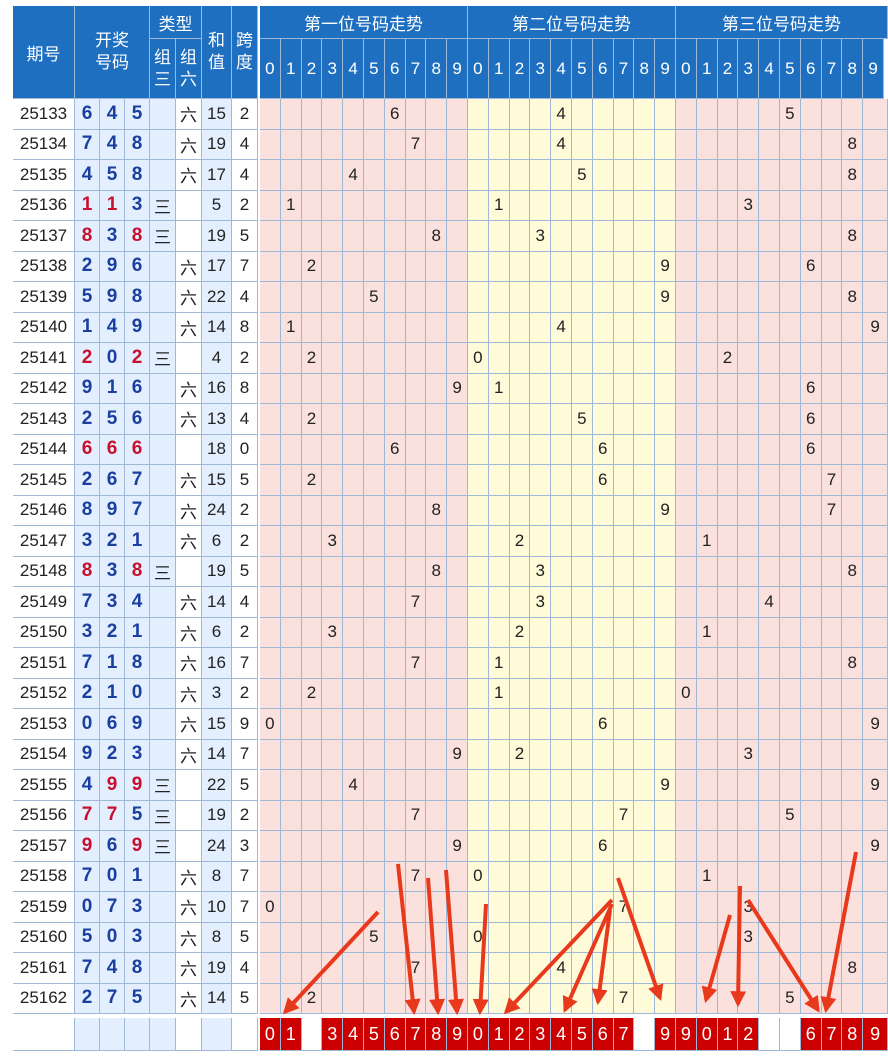 The height and width of the screenshot is (1061, 888). I want to click on footer-empty, so click(769, 1034).